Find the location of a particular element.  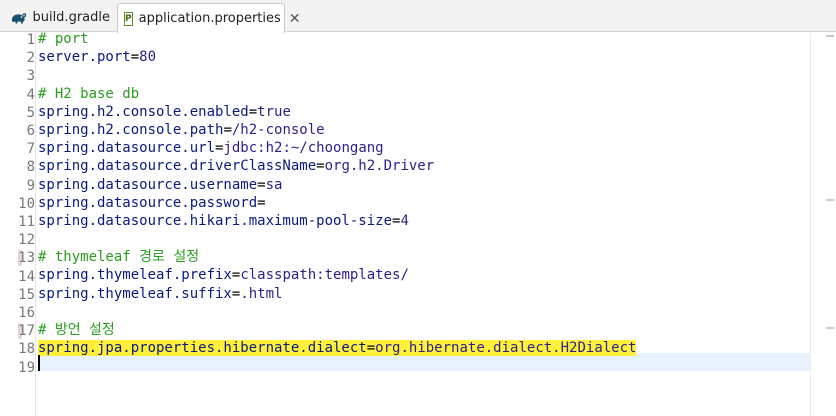

line-number: 13 is located at coordinates (26, 258).